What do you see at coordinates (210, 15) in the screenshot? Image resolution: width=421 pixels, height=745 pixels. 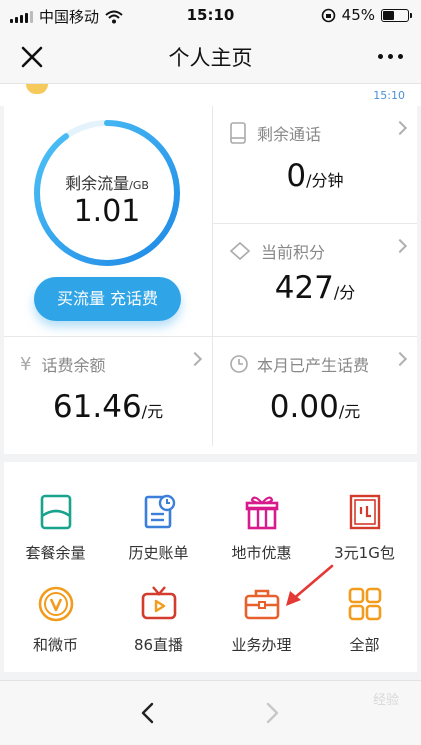 I see `status-bar: 中国移动 15:10 45%` at bounding box center [210, 15].